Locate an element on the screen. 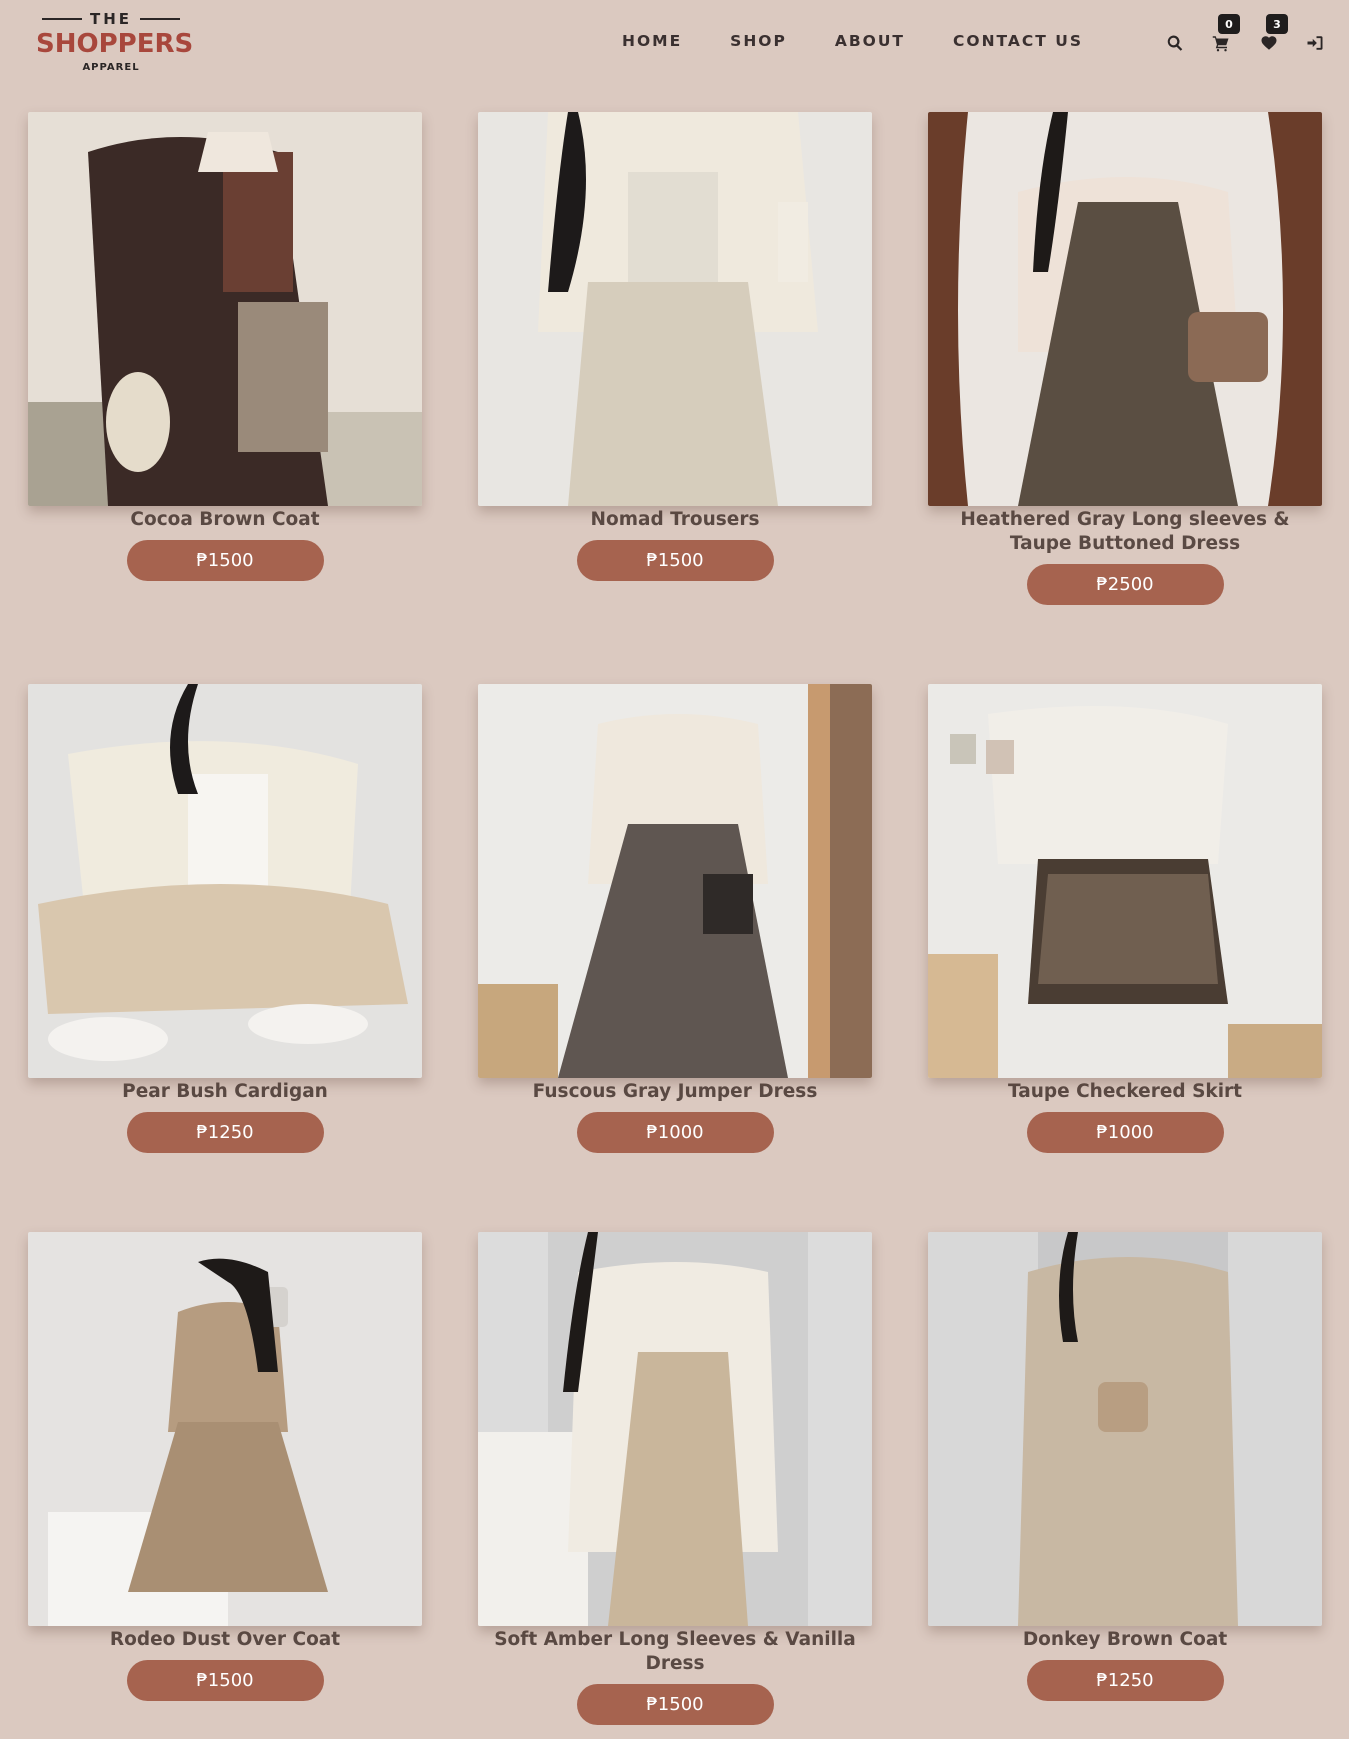 This screenshot has width=1349, height=1739. logo-rule-left is located at coordinates (61, 19).